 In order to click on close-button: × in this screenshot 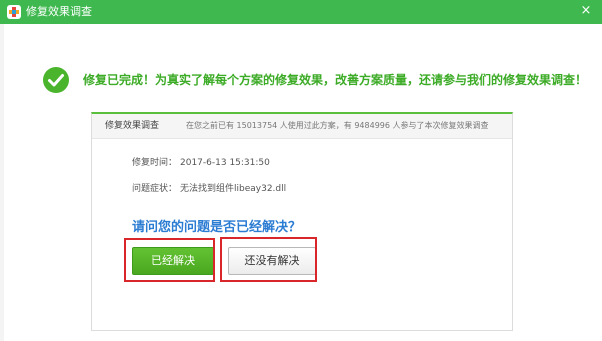, I will do `click(586, 11)`.